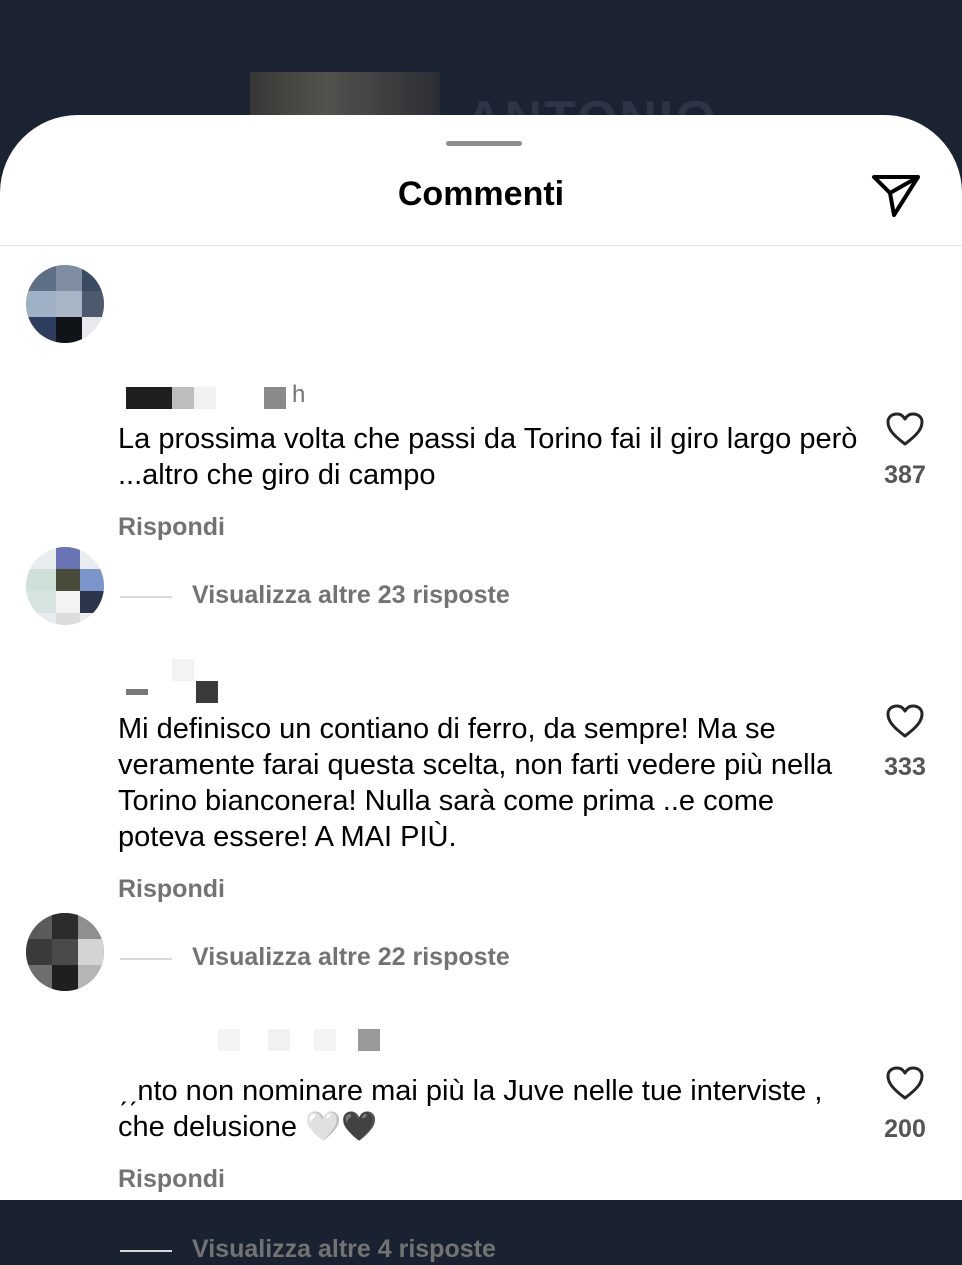 The height and width of the screenshot is (1265, 962). I want to click on header-divider, so click(481, 245).